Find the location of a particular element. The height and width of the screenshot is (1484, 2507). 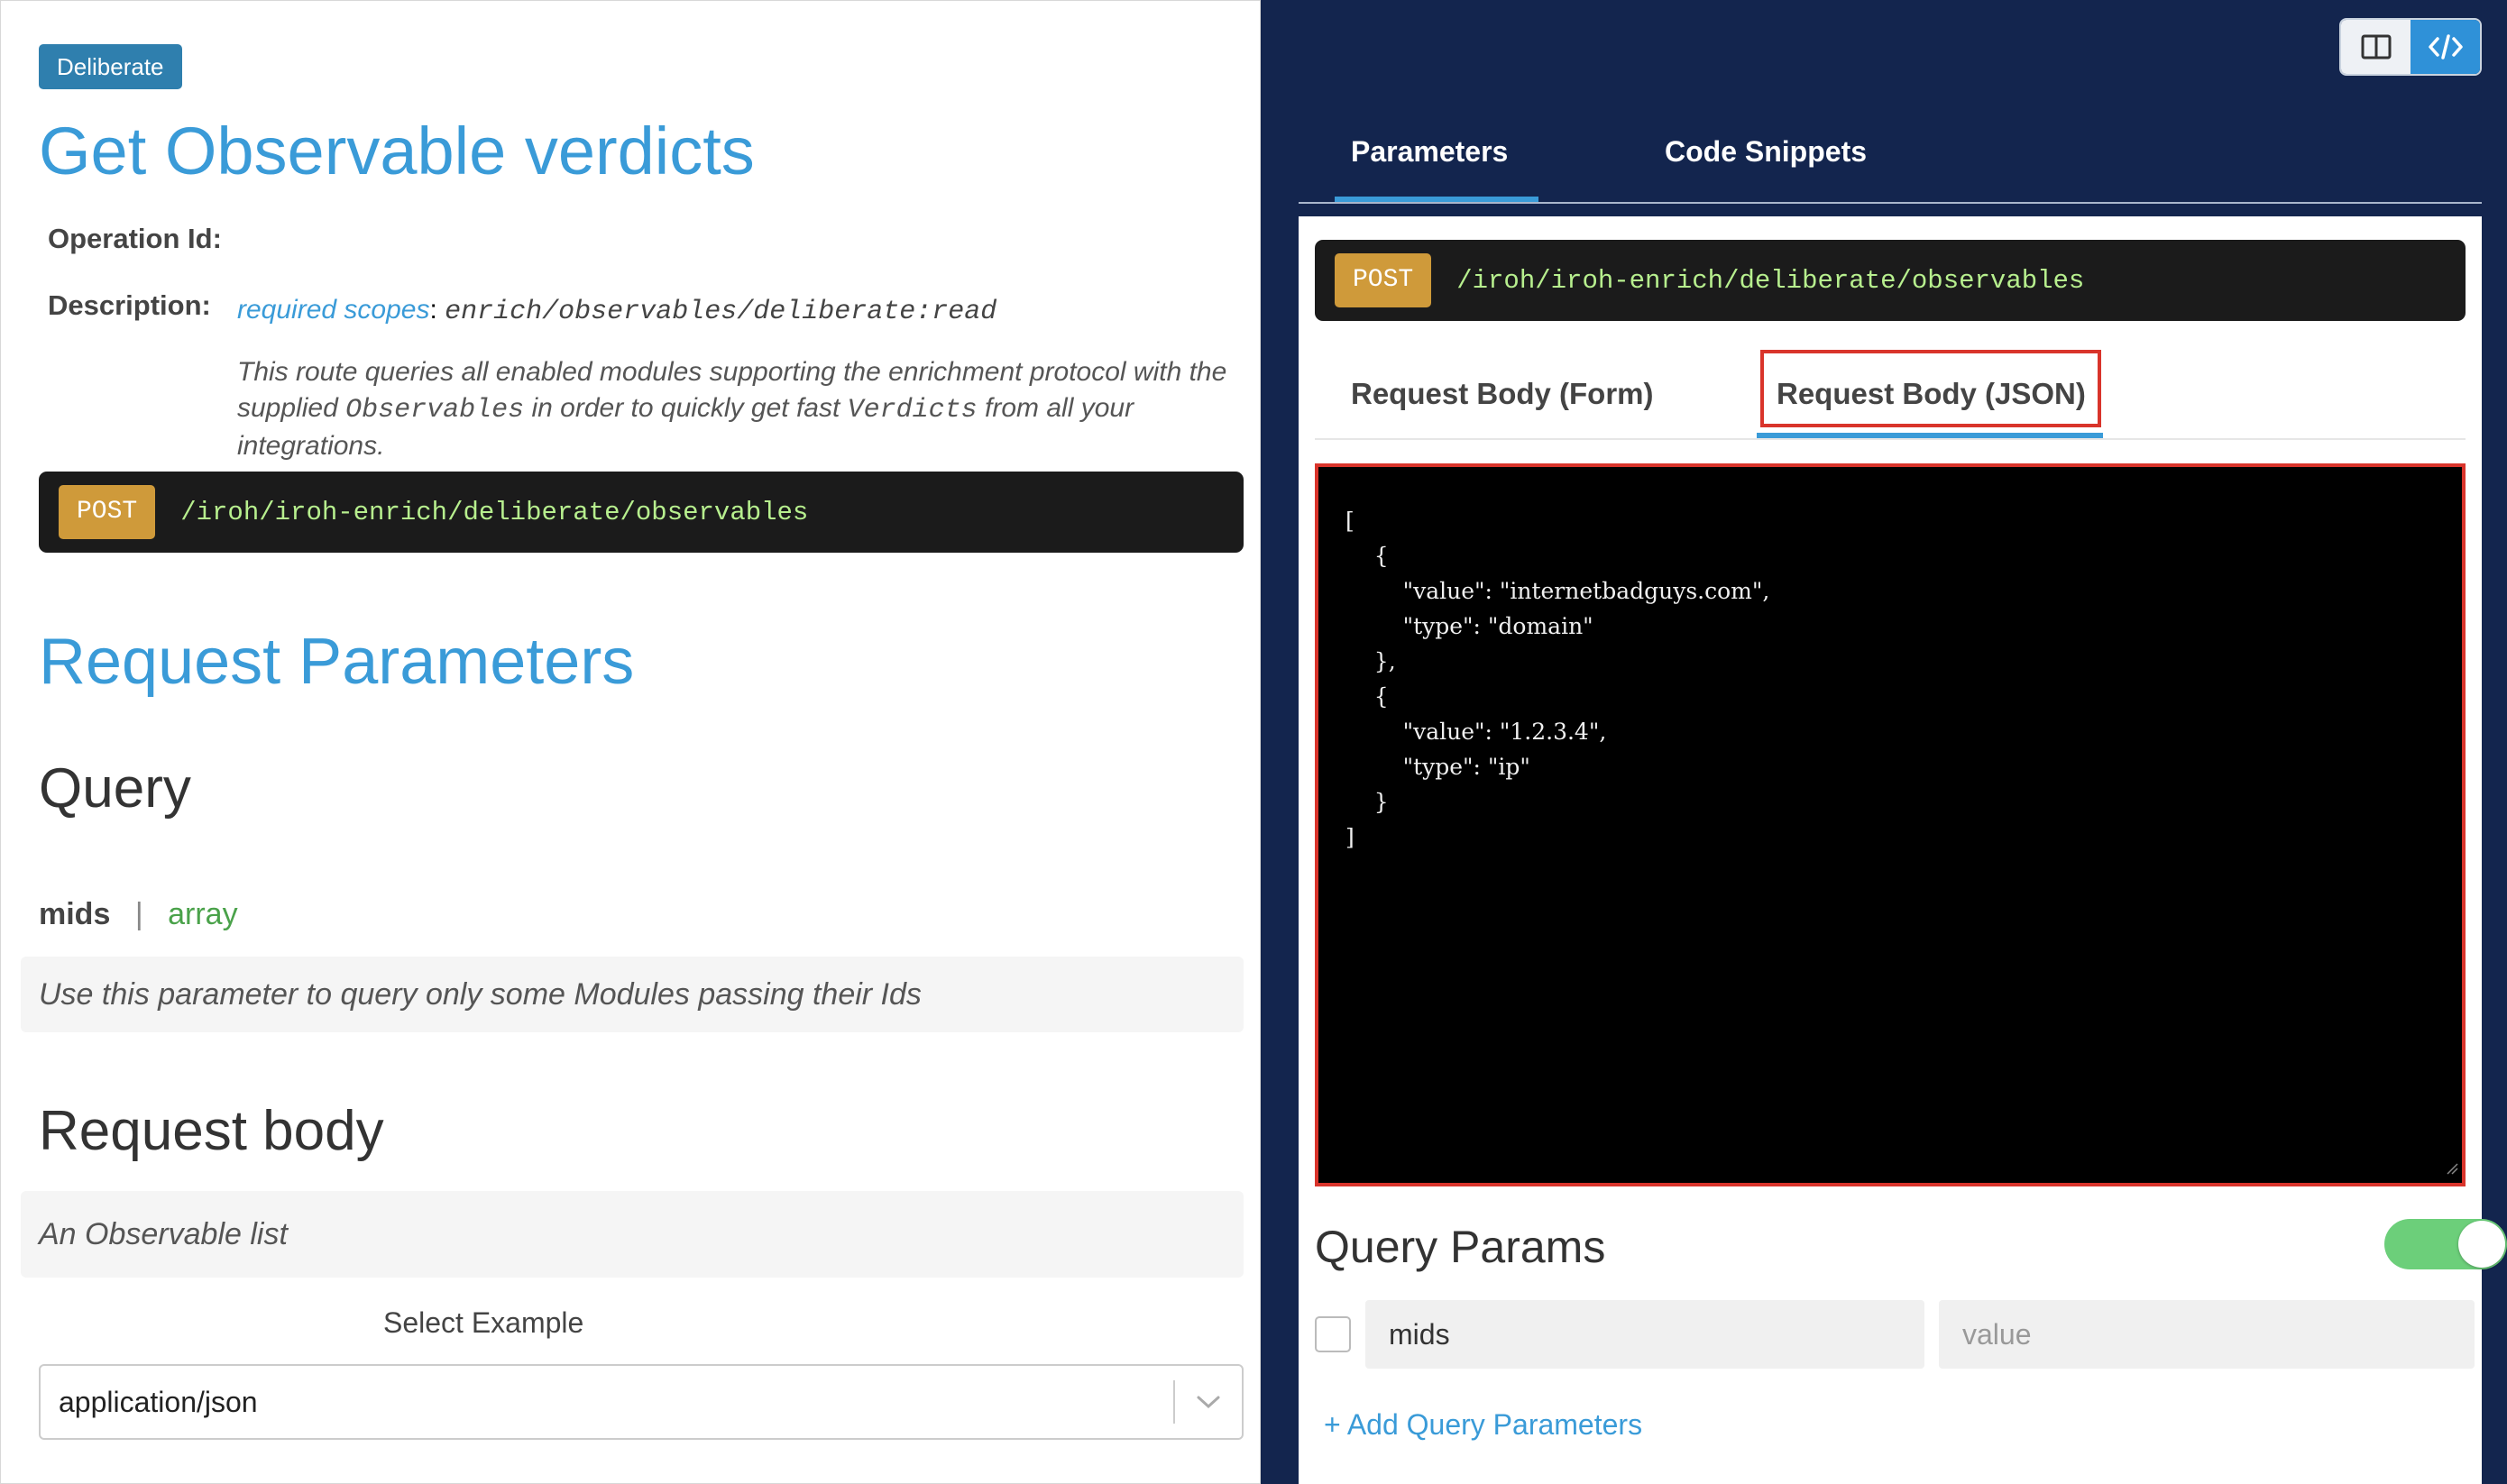

query-param-row: mids is located at coordinates (1895, 1334).